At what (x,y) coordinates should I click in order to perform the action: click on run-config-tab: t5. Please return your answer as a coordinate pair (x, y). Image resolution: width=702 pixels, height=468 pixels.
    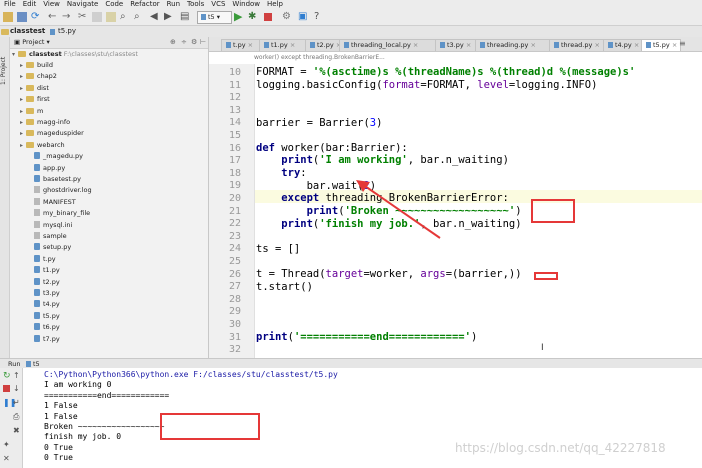
    Looking at the image, I should click on (33, 364).